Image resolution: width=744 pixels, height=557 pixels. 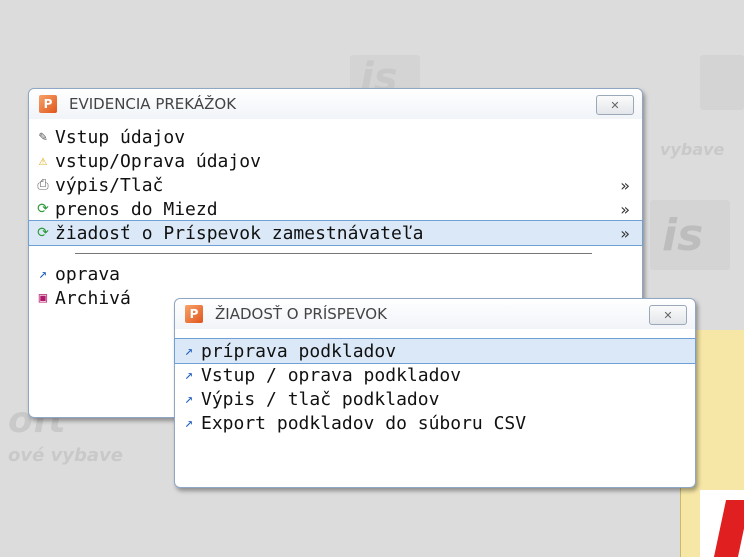 I want to click on submenu-item-priprava-podkladov: ↗ príprava podkladov, so click(x=435, y=351).